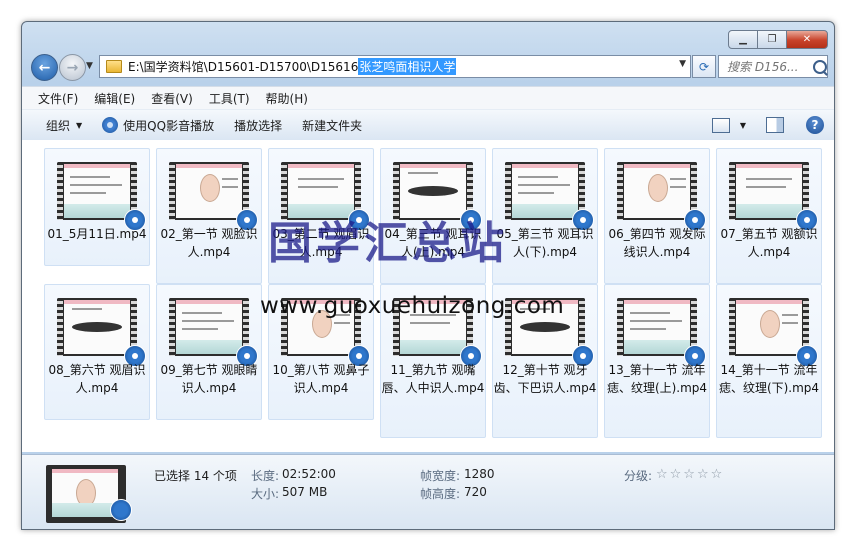 This screenshot has height=548, width=854. What do you see at coordinates (440, 476) in the screenshot?
I see `frame-width-label: 帧宽度:` at bounding box center [440, 476].